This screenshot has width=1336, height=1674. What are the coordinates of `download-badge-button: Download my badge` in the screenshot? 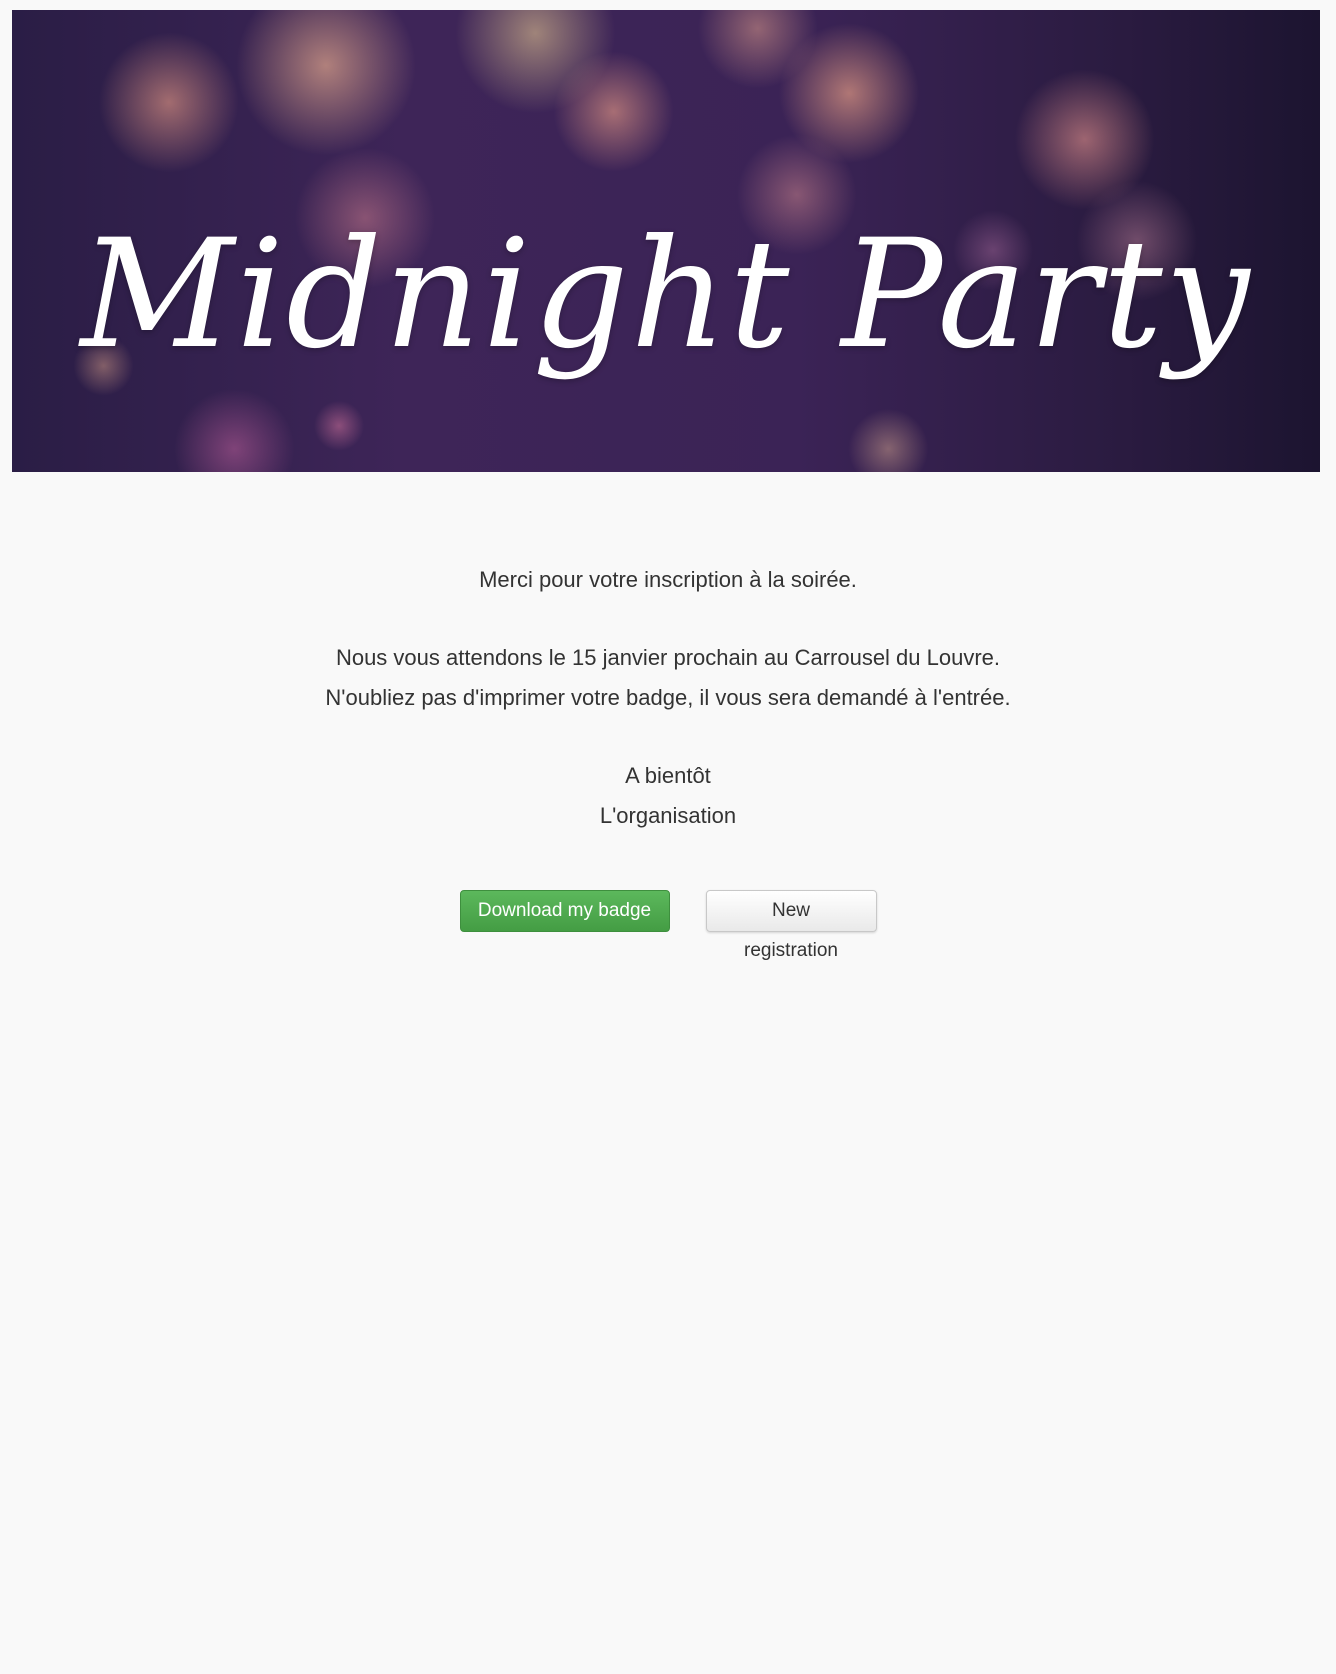 It's located at (564, 911).